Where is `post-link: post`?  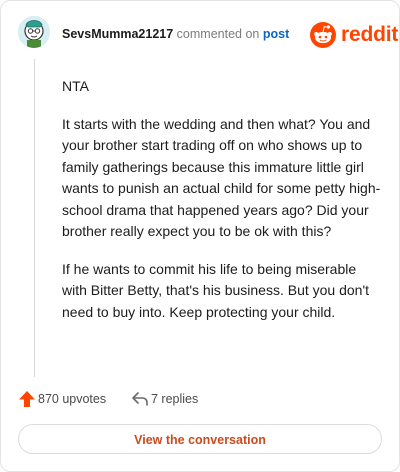 post-link: post is located at coordinates (276, 34).